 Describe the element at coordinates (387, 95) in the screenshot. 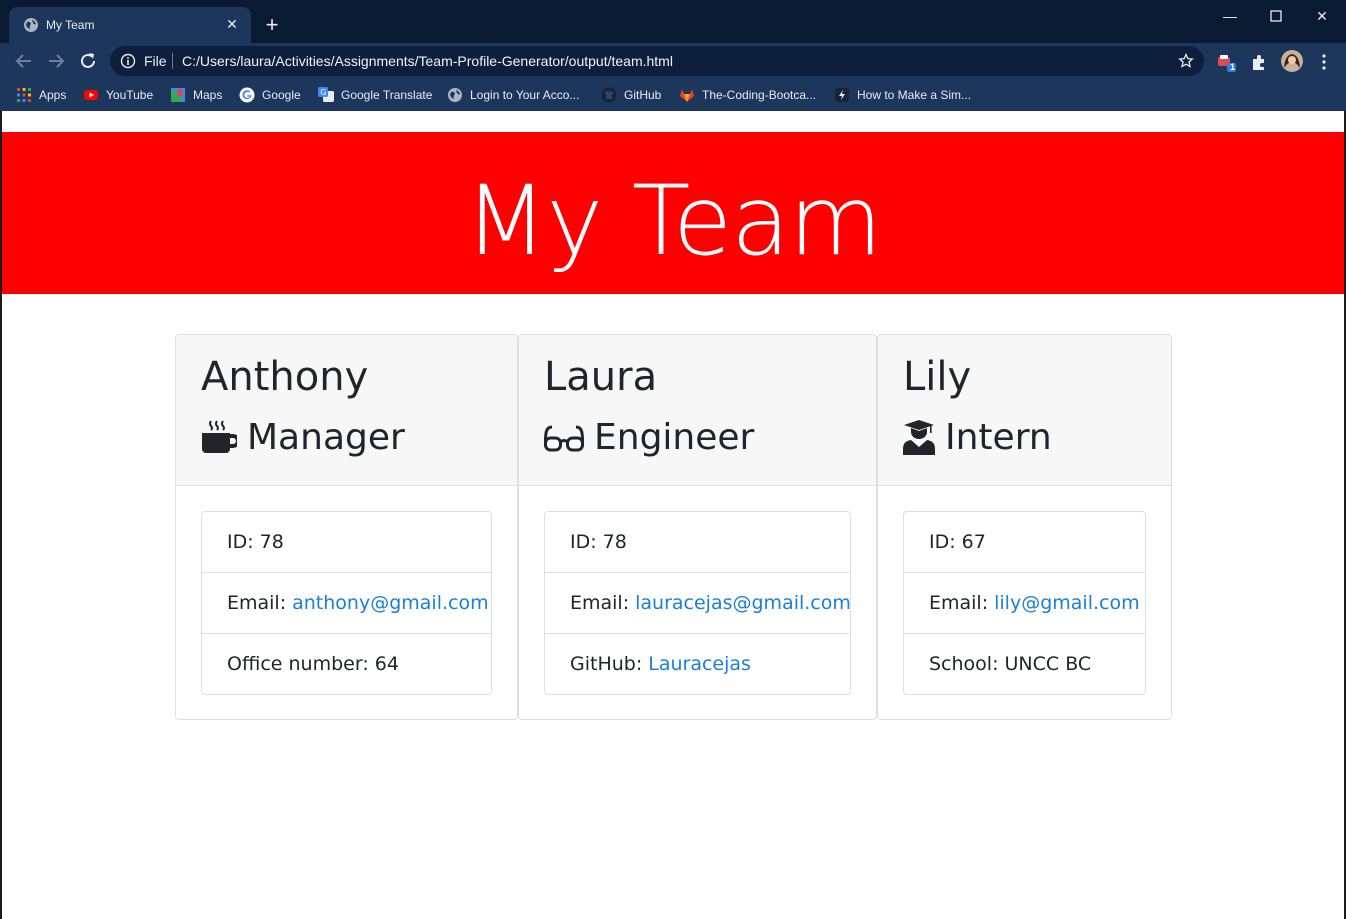

I see `bookmark-label: Google Translate` at that location.